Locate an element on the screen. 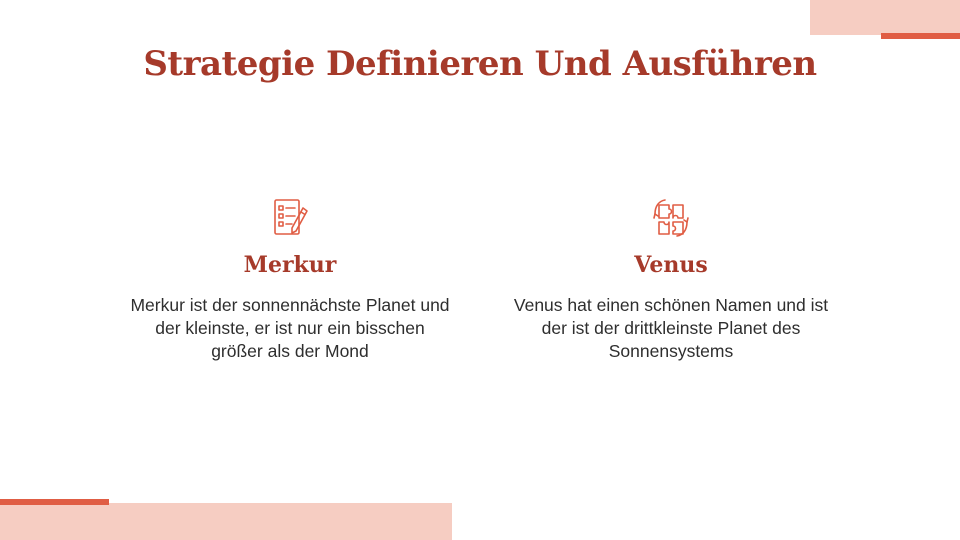 This screenshot has height=540, width=960. checklist-pencil-icon is located at coordinates (291, 217).